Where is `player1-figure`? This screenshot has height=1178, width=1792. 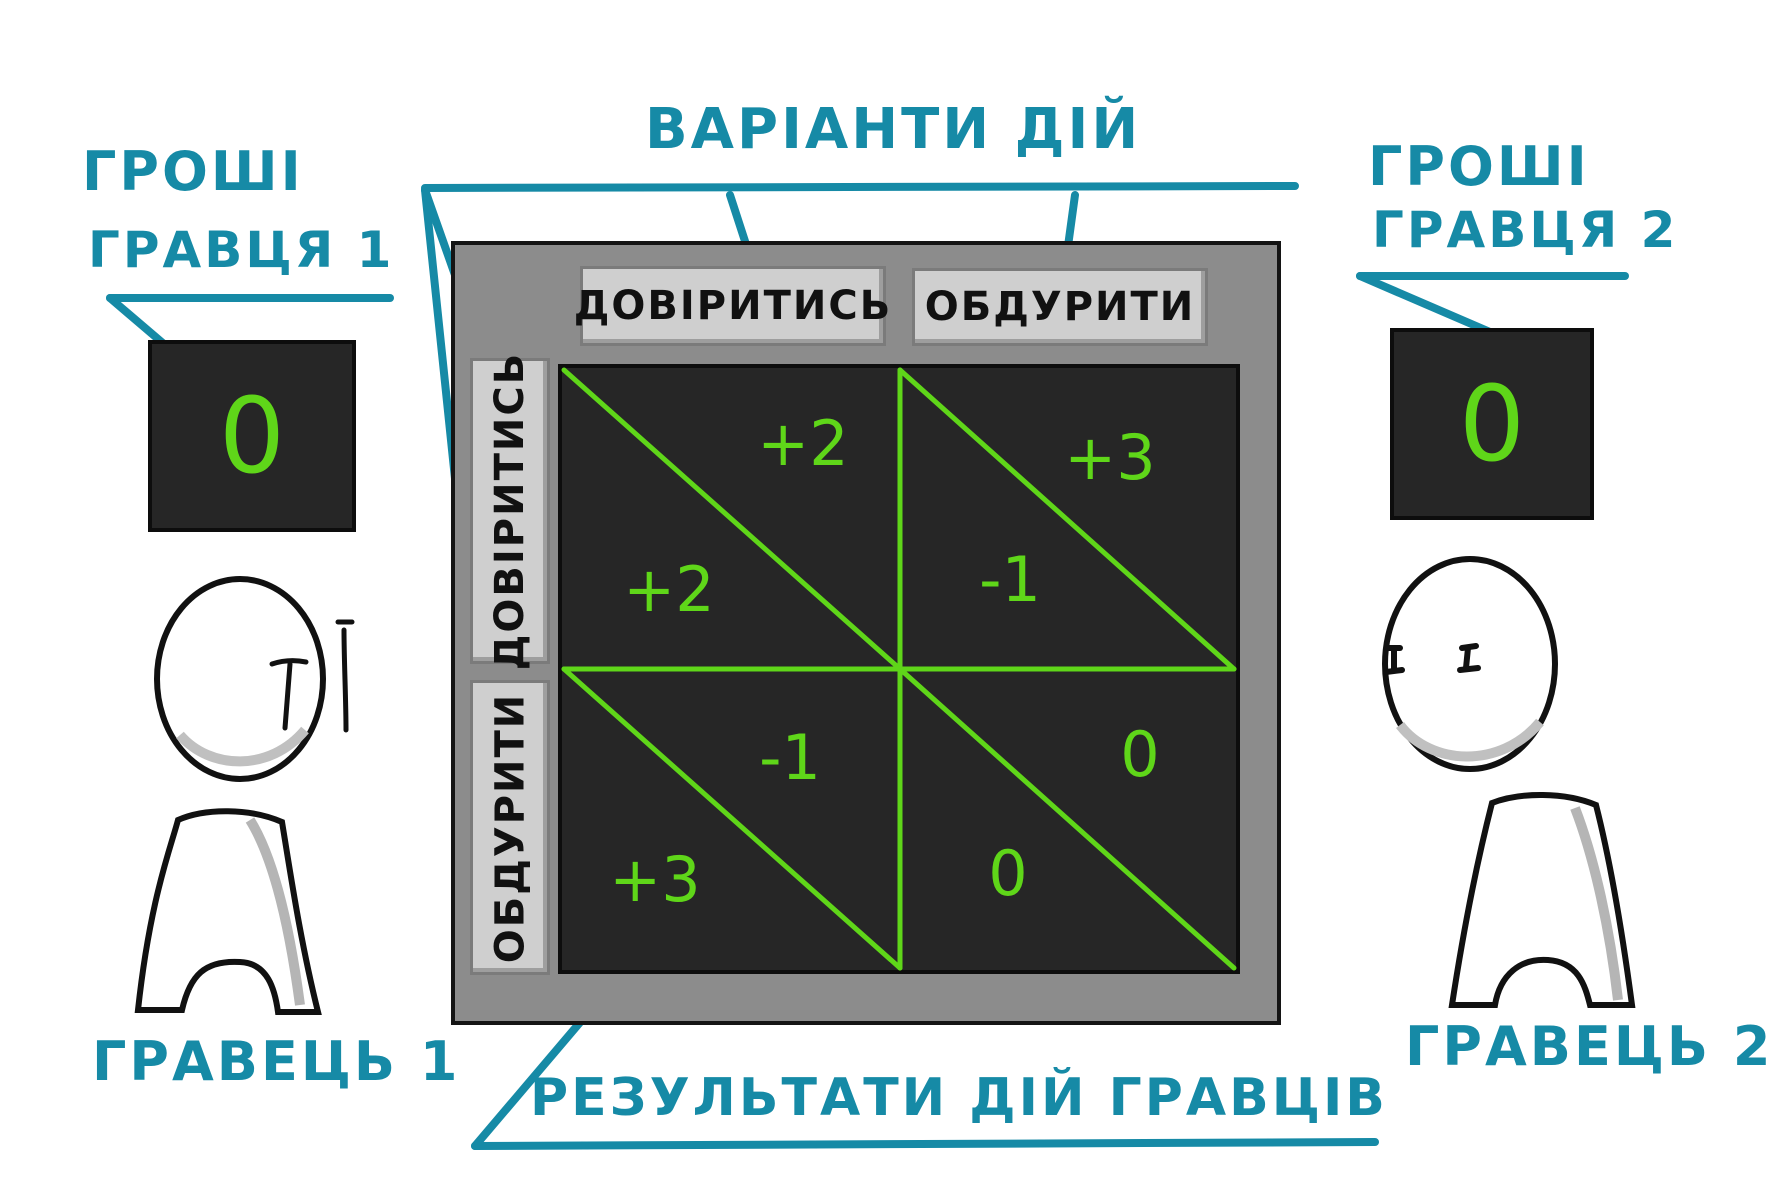
player1-figure is located at coordinates (244, 795).